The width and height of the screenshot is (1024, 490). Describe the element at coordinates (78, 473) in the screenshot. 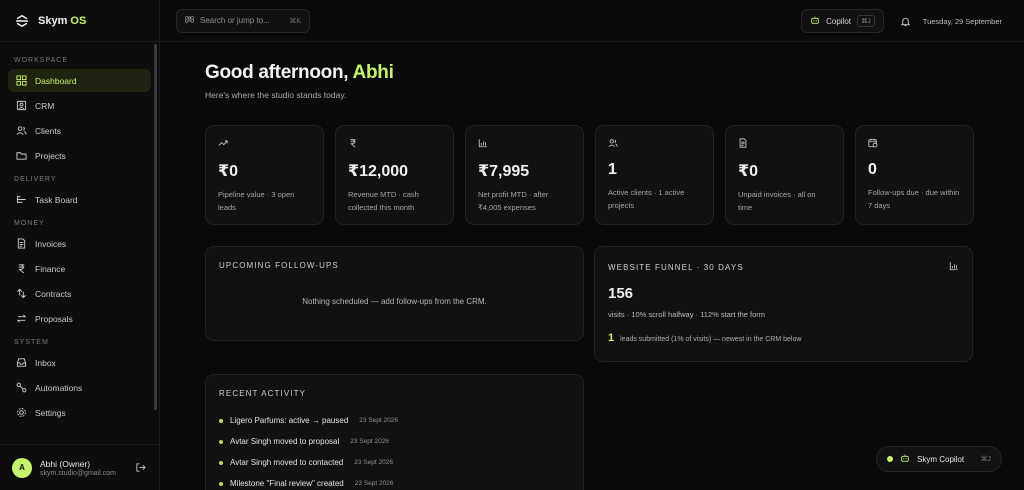

I see `user-email: skym.studio@gmail.com` at that location.